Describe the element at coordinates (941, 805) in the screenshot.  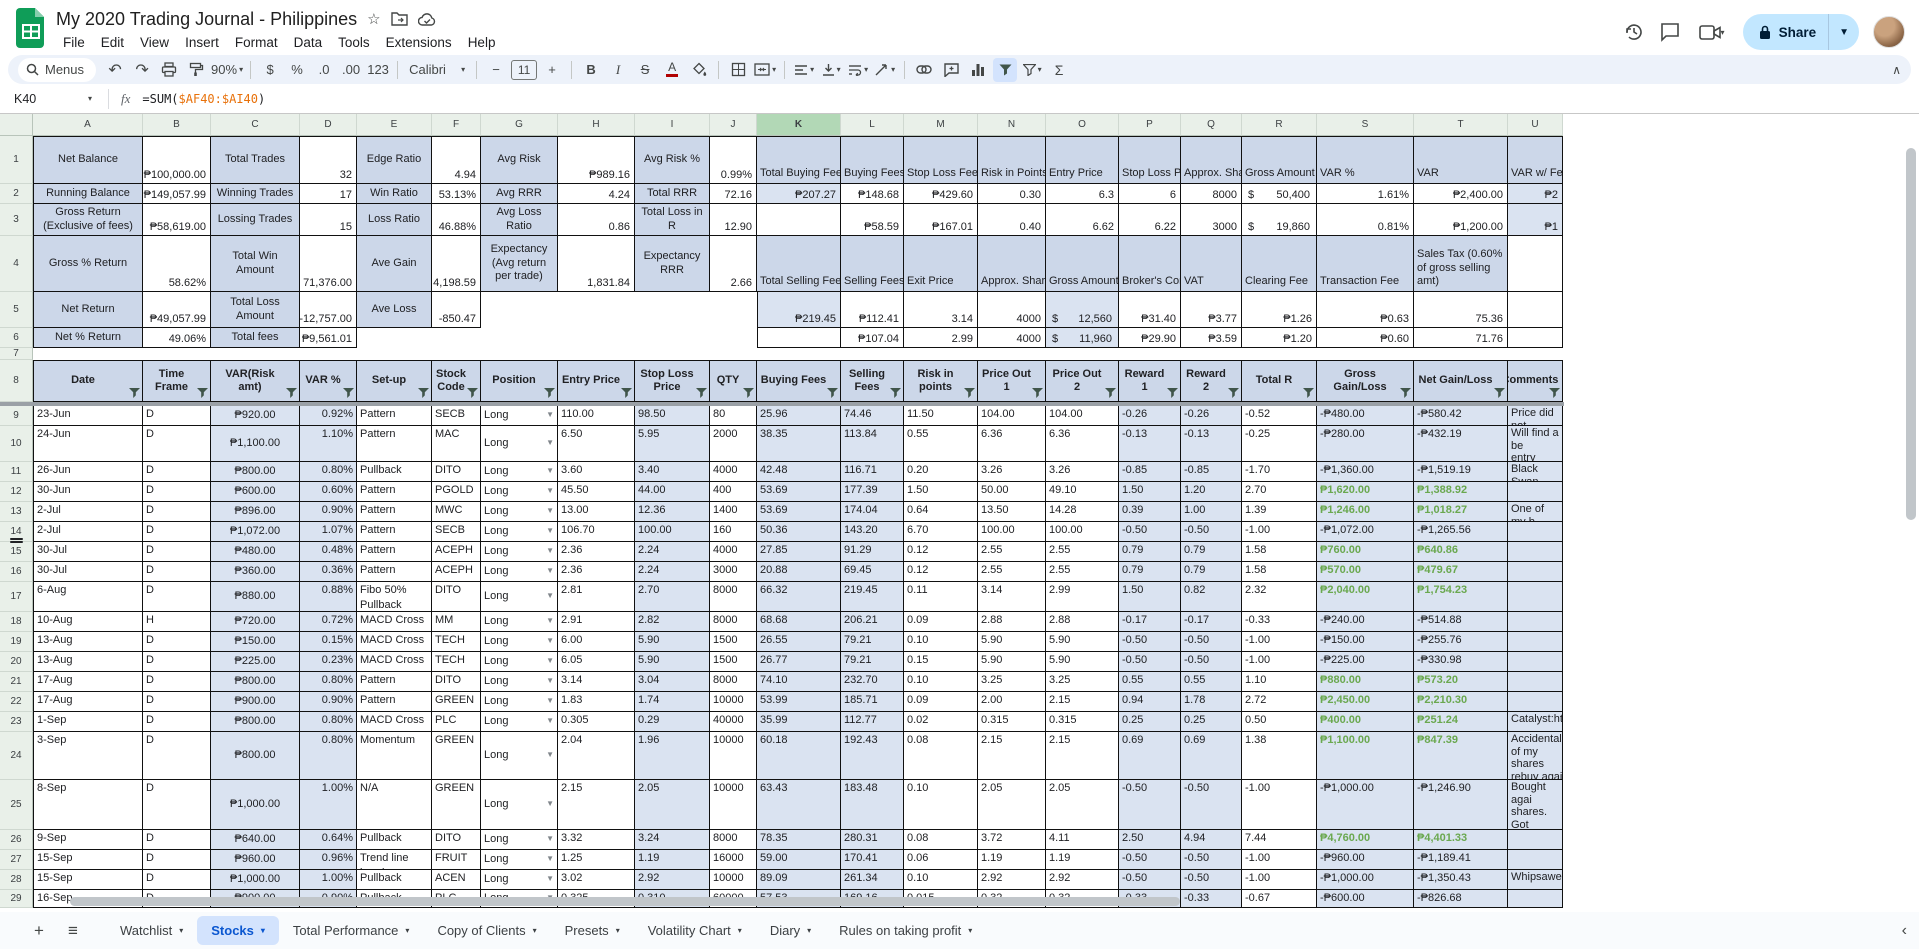
I see `cell-M25: 0.10` at that location.